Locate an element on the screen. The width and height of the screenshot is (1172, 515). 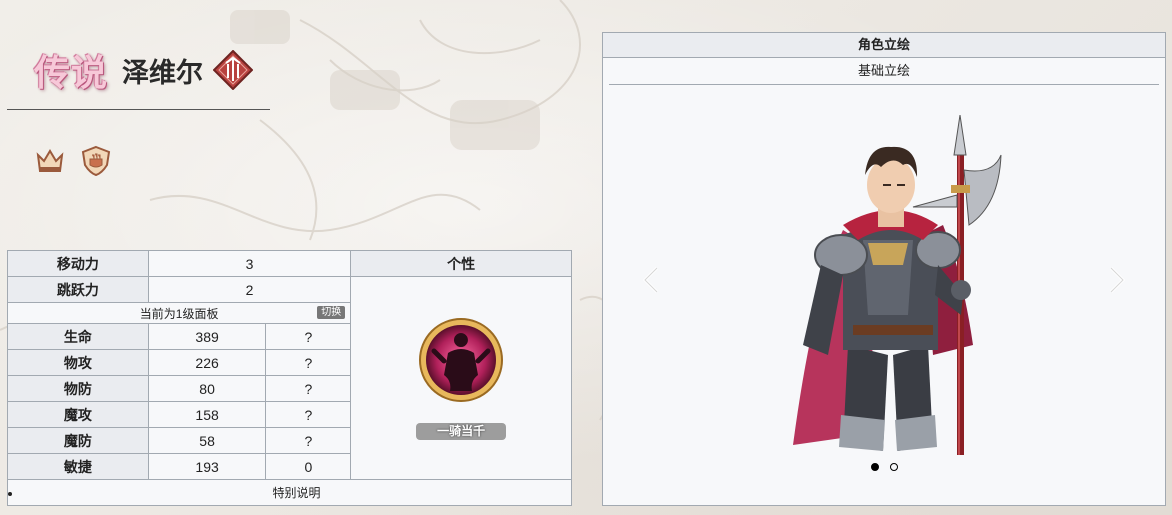
stat-label: 魔防 is located at coordinates (78, 440).